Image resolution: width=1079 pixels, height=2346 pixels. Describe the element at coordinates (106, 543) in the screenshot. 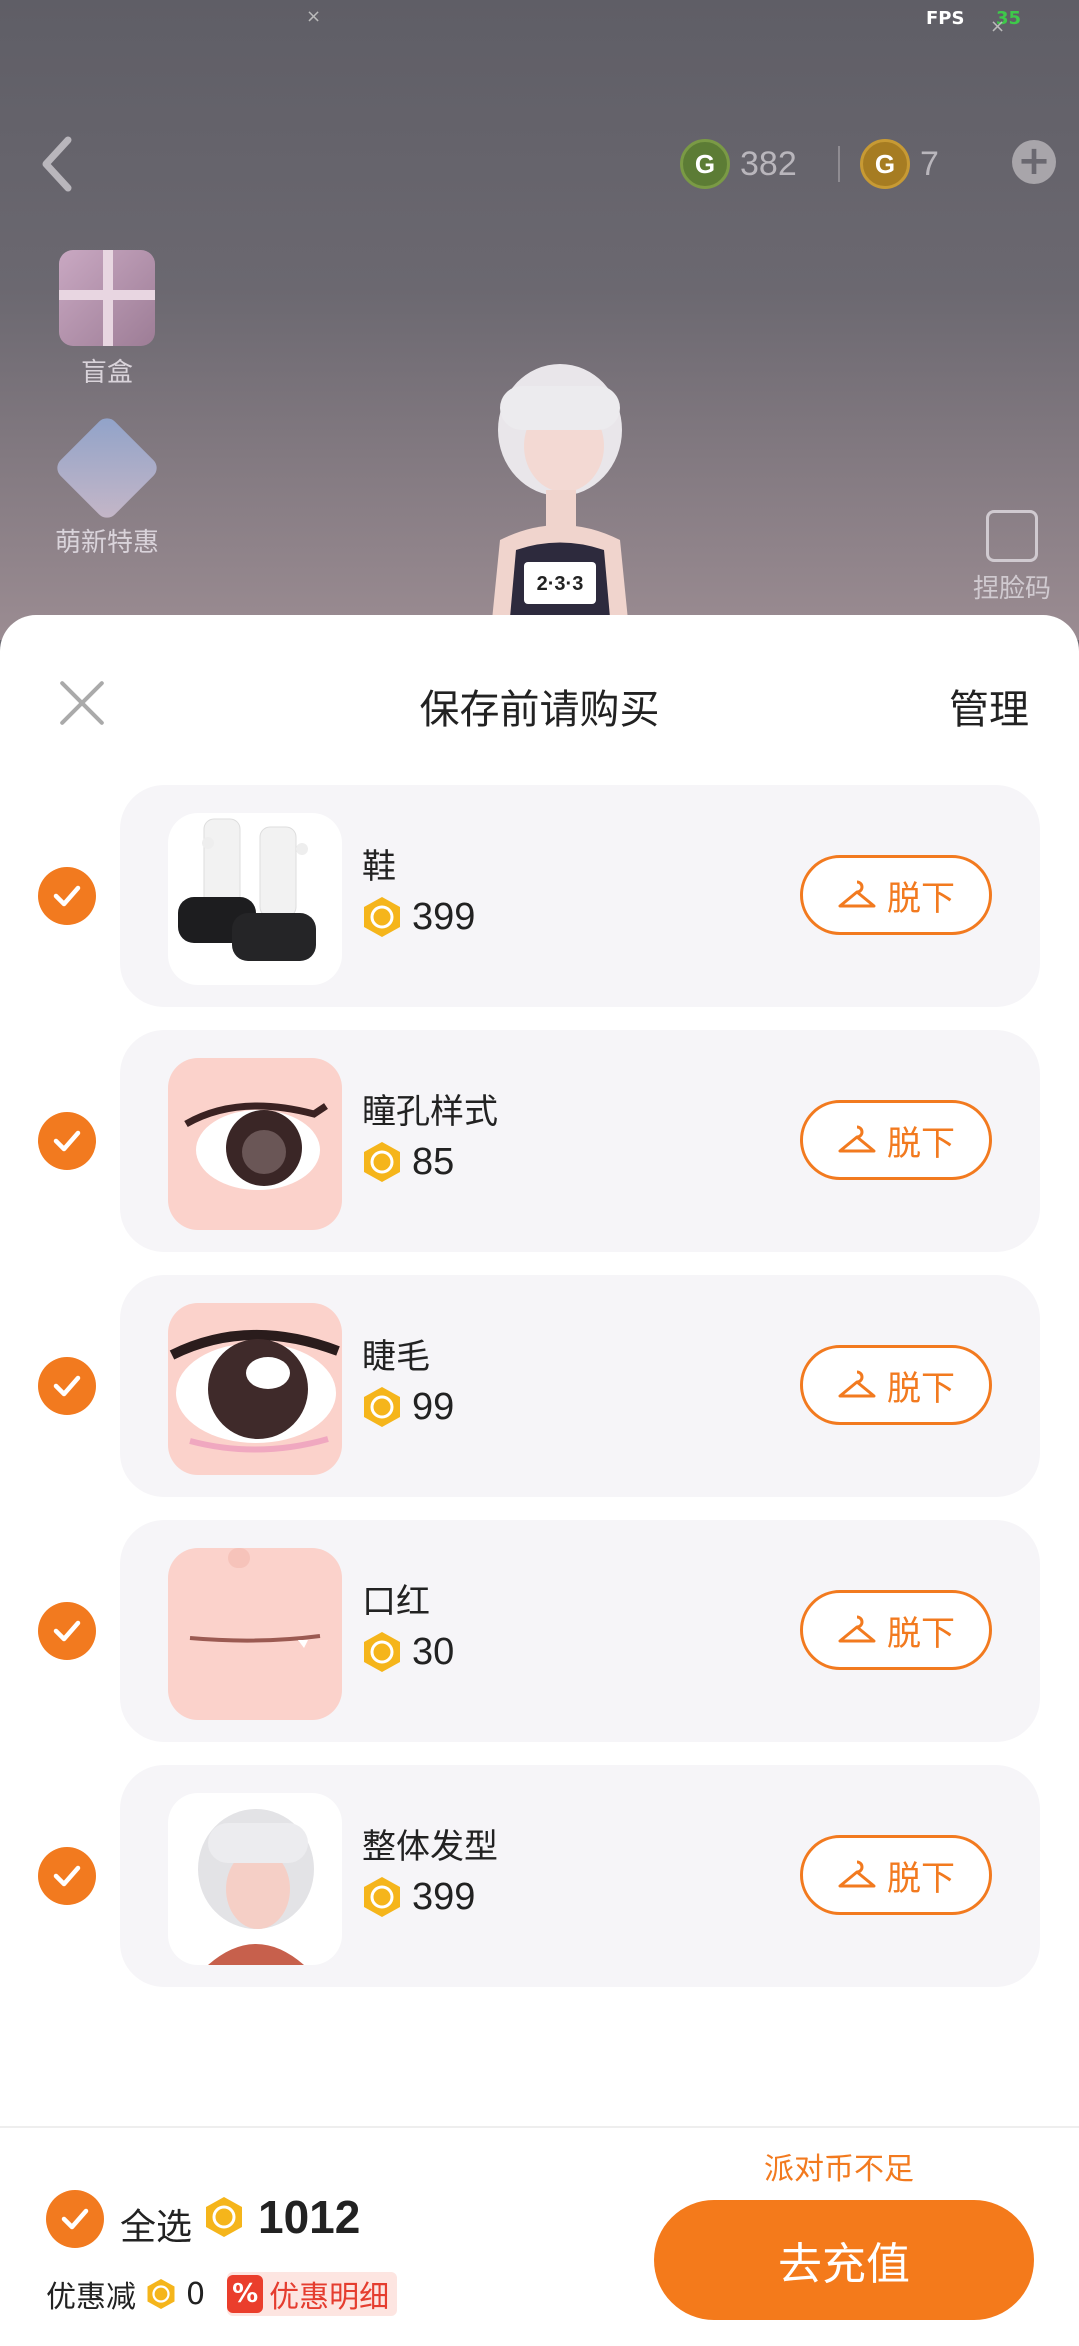

I see `side-item-label: 萌新特惠` at that location.